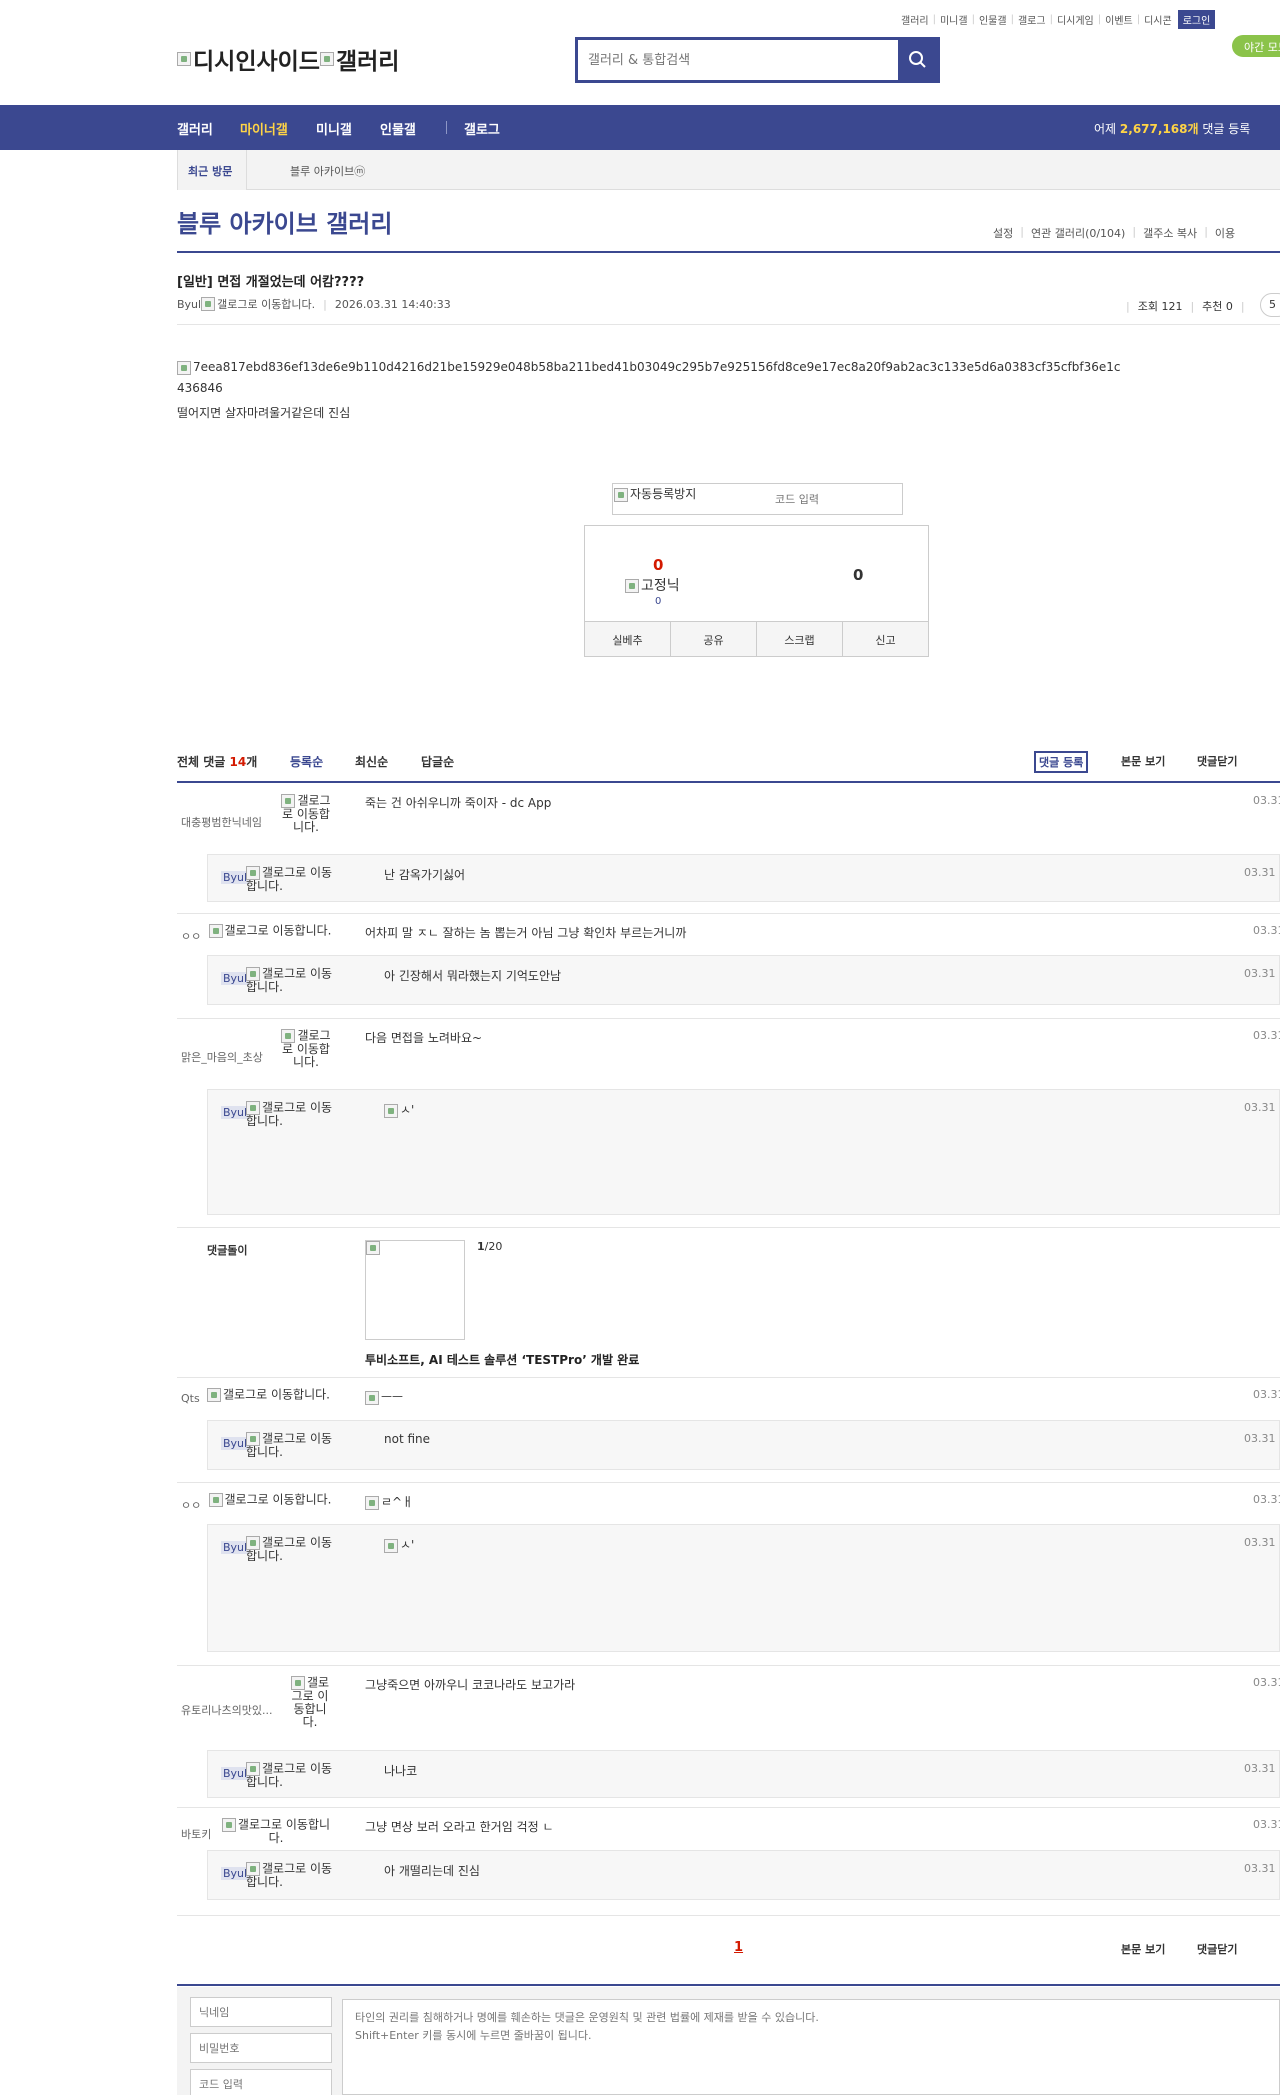 This screenshot has height=2095, width=1280. What do you see at coordinates (1032, 19) in the screenshot?
I see `top-link-gallog: 갤로그` at bounding box center [1032, 19].